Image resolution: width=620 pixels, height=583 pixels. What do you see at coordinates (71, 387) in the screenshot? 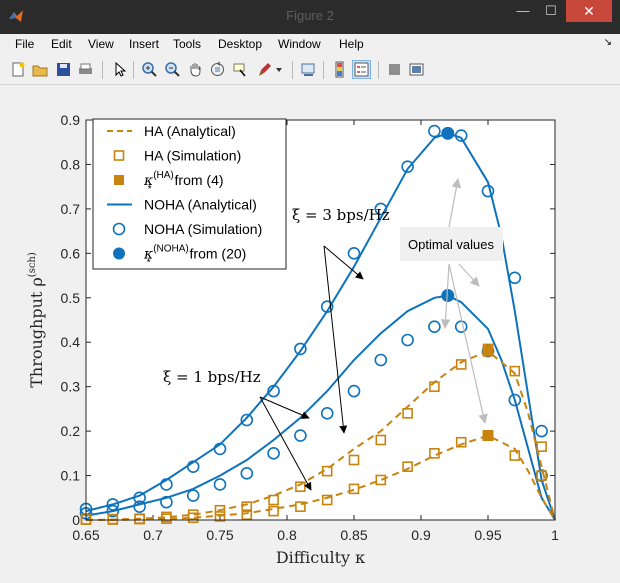
I see `y-tick-label: 0.3` at bounding box center [71, 387].